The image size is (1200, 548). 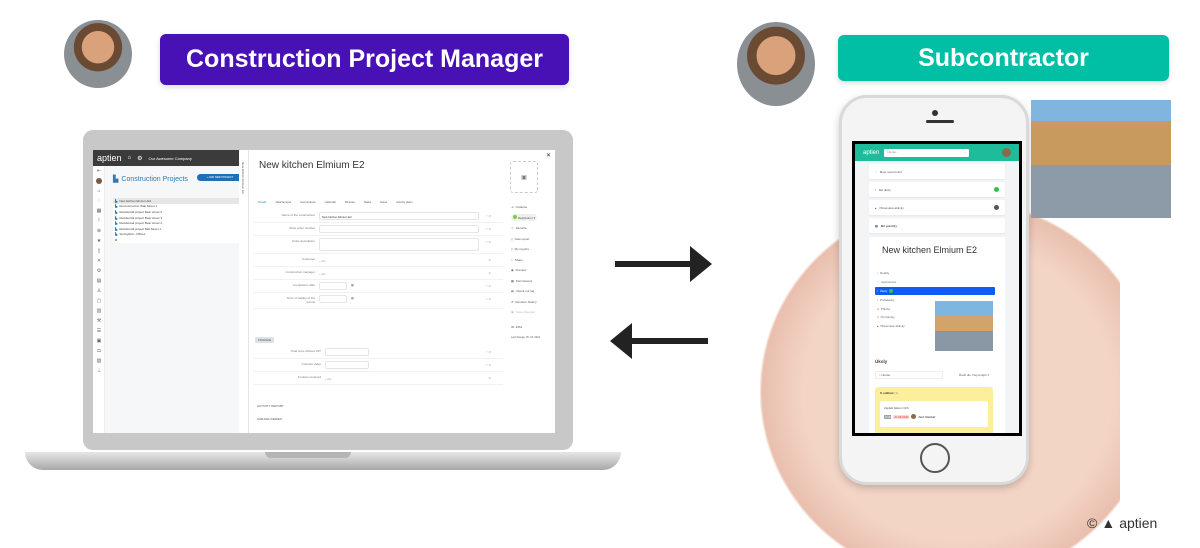 What do you see at coordinates (531, 239) in the screenshot?
I see `new-report-action: ▯ New report` at bounding box center [531, 239].